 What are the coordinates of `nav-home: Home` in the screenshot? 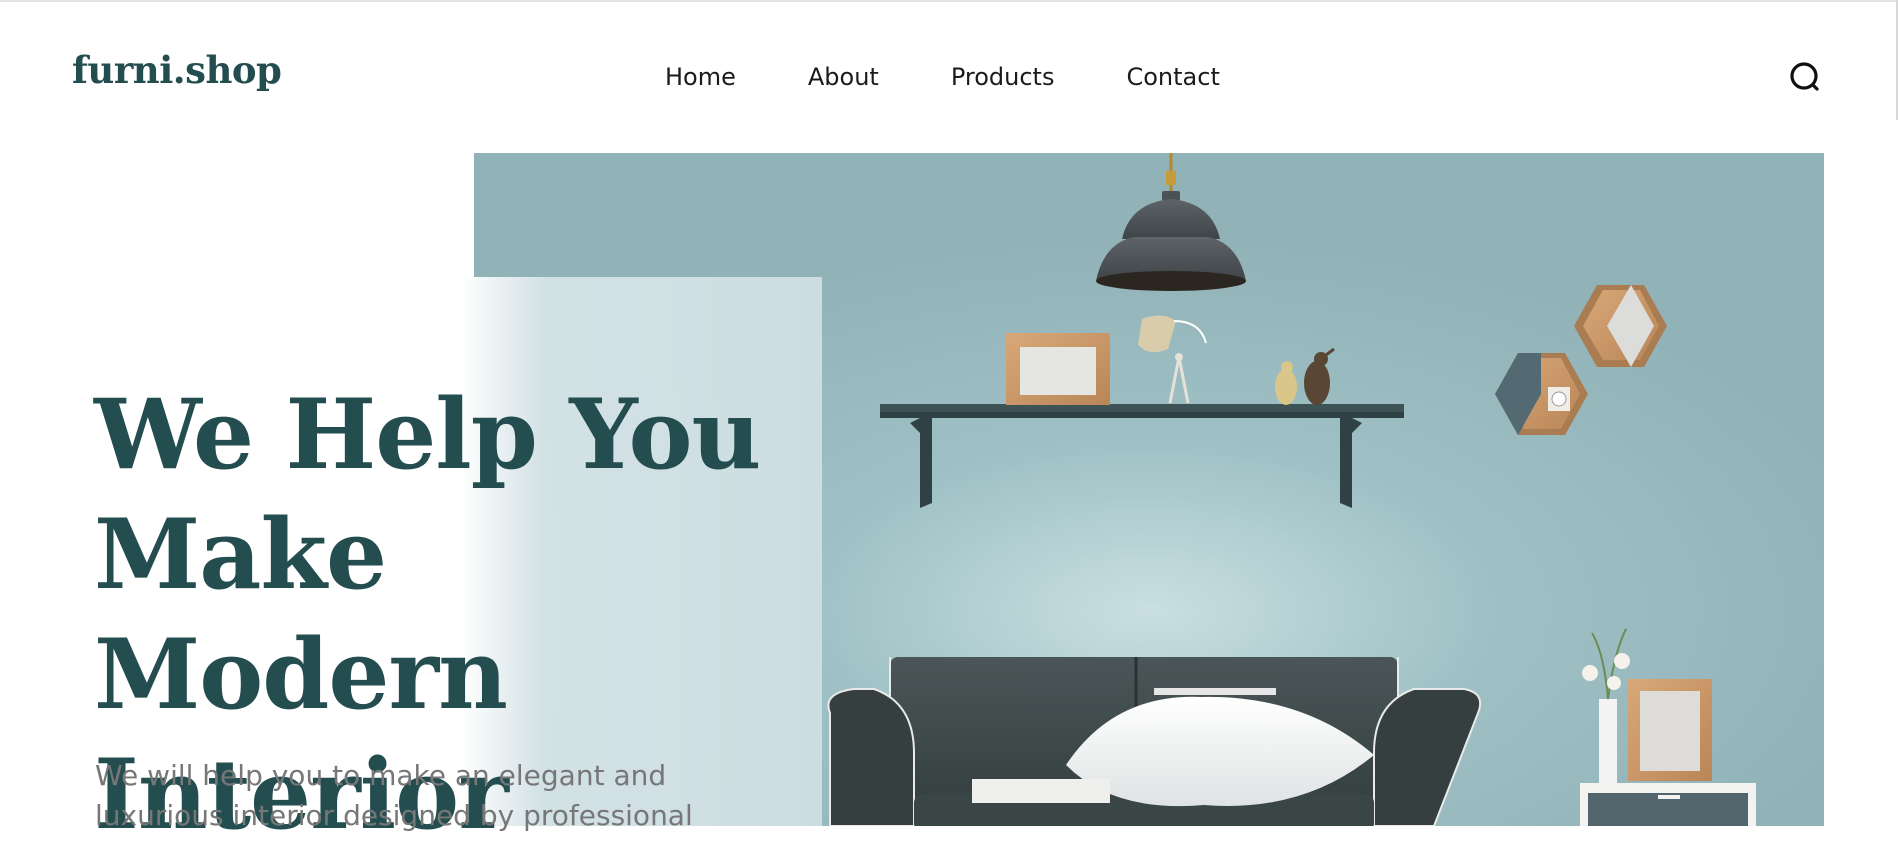 It's located at (700, 77).